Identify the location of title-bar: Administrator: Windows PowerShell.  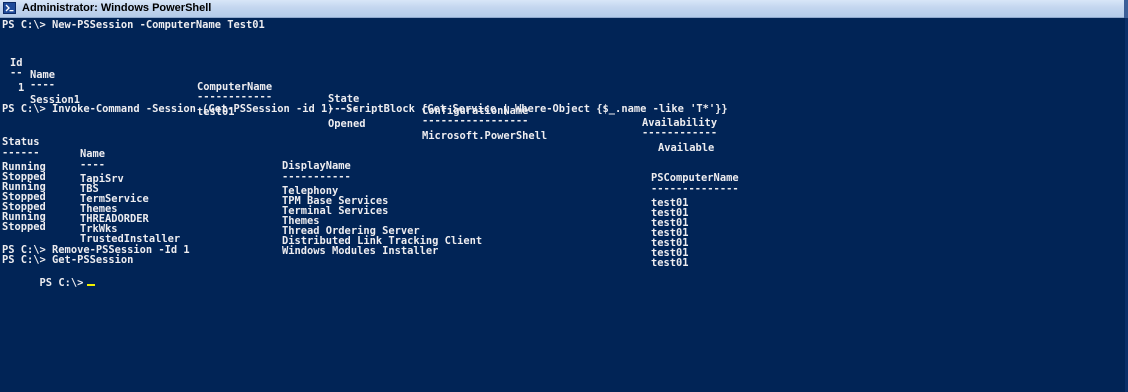
(564, 9).